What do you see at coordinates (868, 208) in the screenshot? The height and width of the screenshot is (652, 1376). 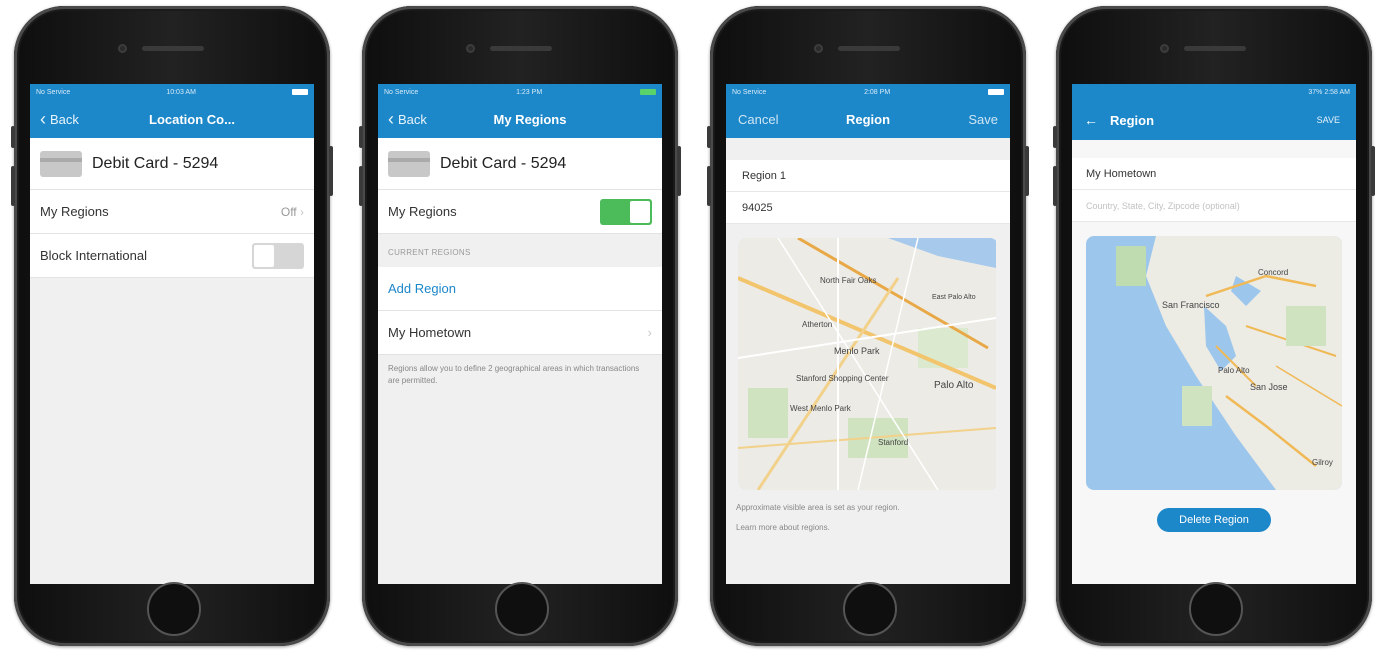 I see `zip-field: 94025` at bounding box center [868, 208].